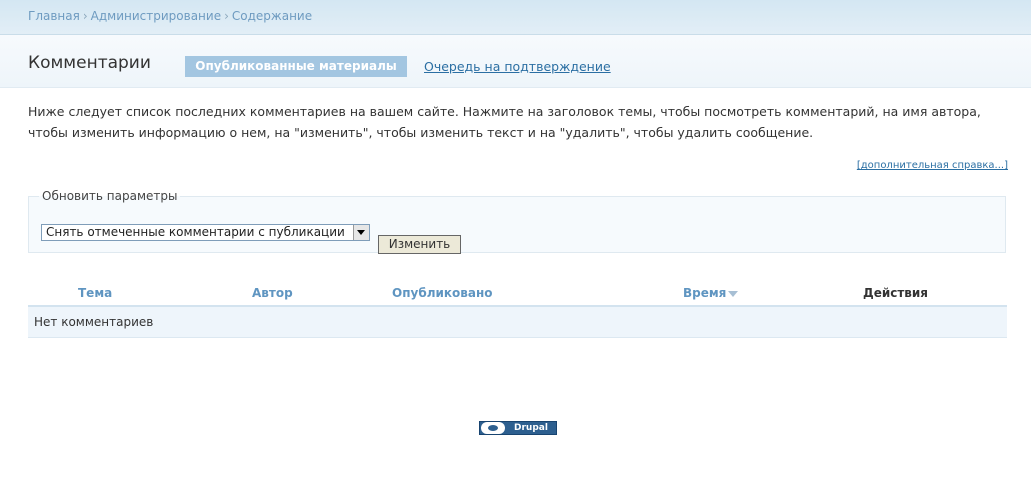  Describe the element at coordinates (156, 16) in the screenshot. I see `breadcrumb-admin-link: Администрирование` at that location.